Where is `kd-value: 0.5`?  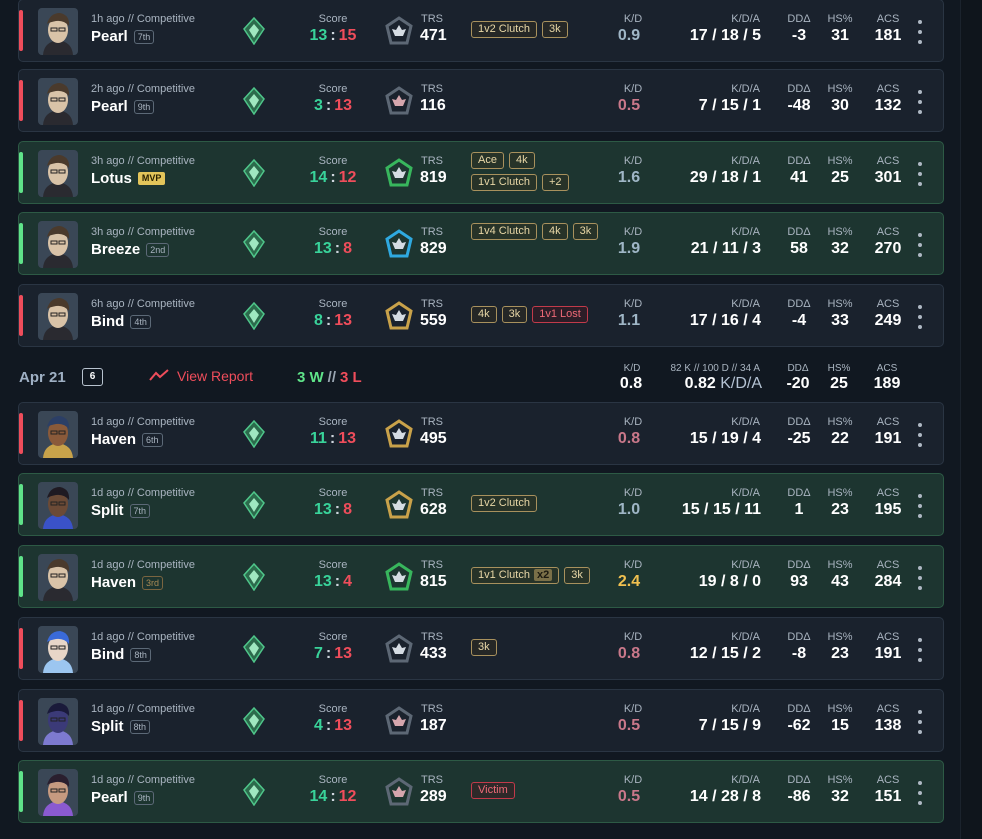
kd-value: 0.5 is located at coordinates (629, 725).